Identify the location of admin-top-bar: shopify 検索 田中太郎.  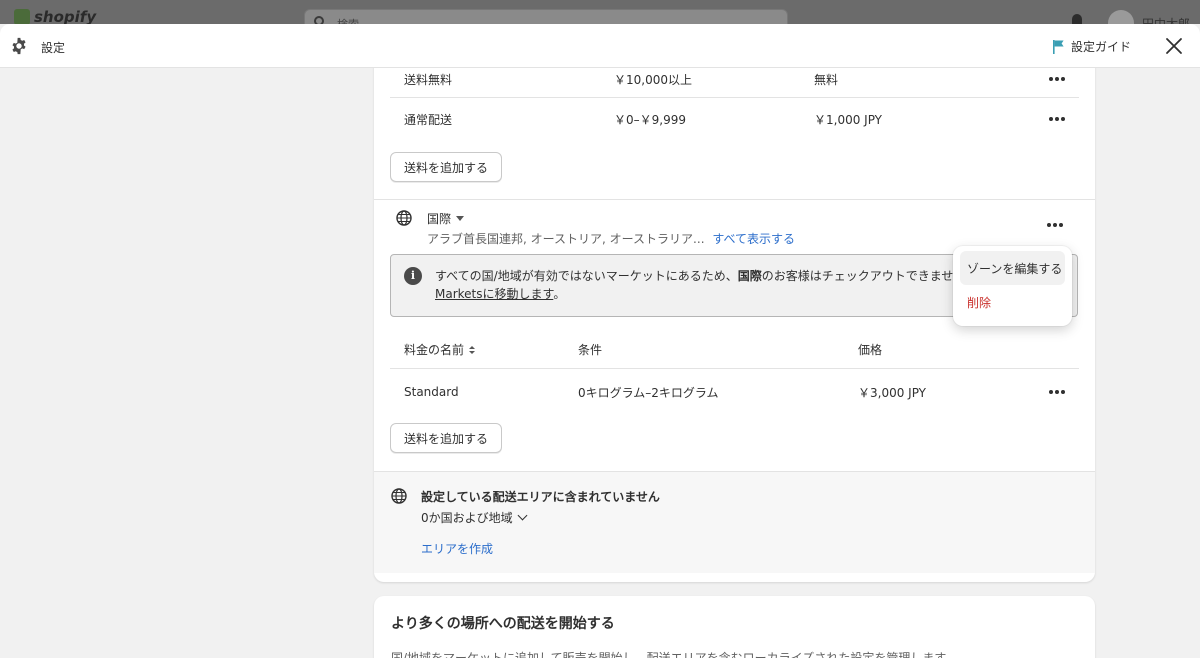
(600, 12).